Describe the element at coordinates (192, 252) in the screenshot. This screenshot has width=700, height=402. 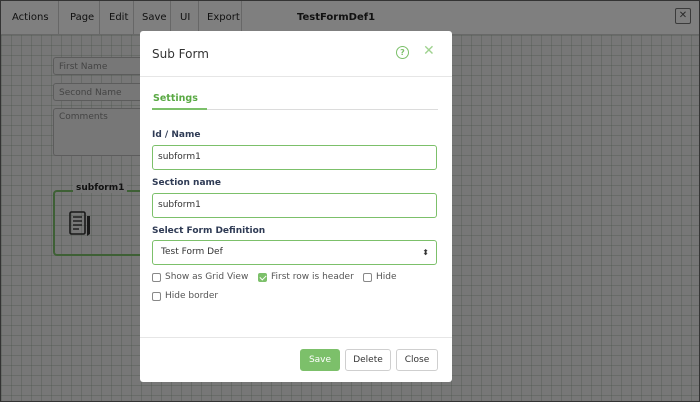
I see `form-definition-value: Test Form Def` at that location.